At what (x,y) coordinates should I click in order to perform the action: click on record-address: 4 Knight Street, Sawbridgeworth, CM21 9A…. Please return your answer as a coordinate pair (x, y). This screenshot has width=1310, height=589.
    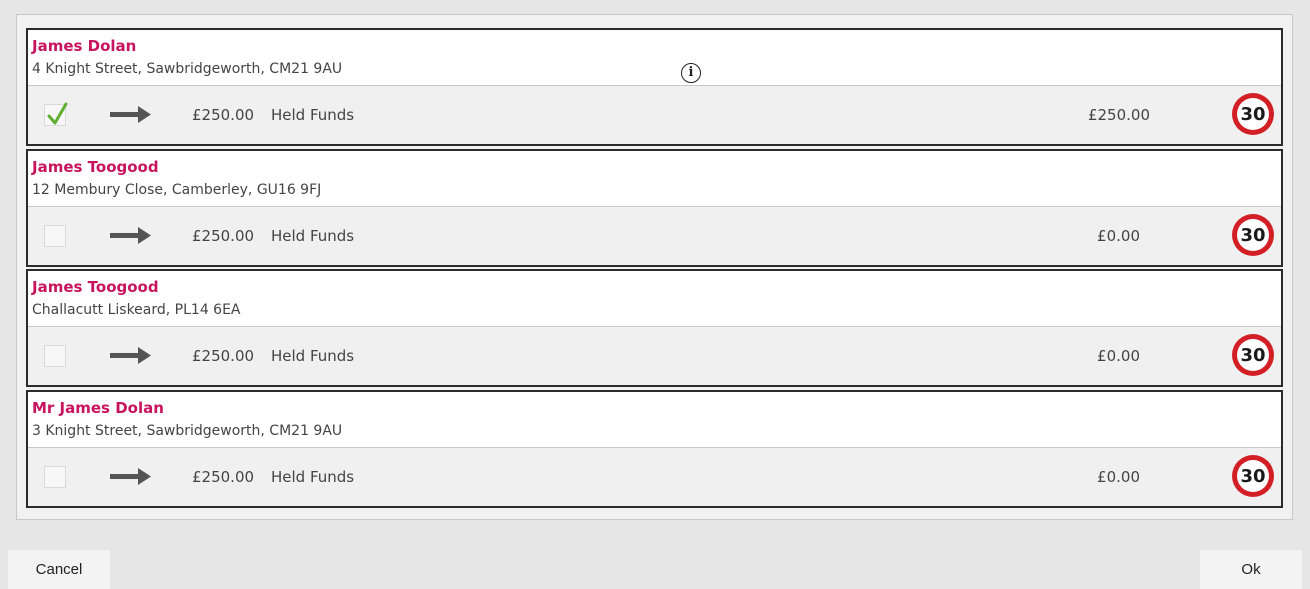
    Looking at the image, I should click on (187, 69).